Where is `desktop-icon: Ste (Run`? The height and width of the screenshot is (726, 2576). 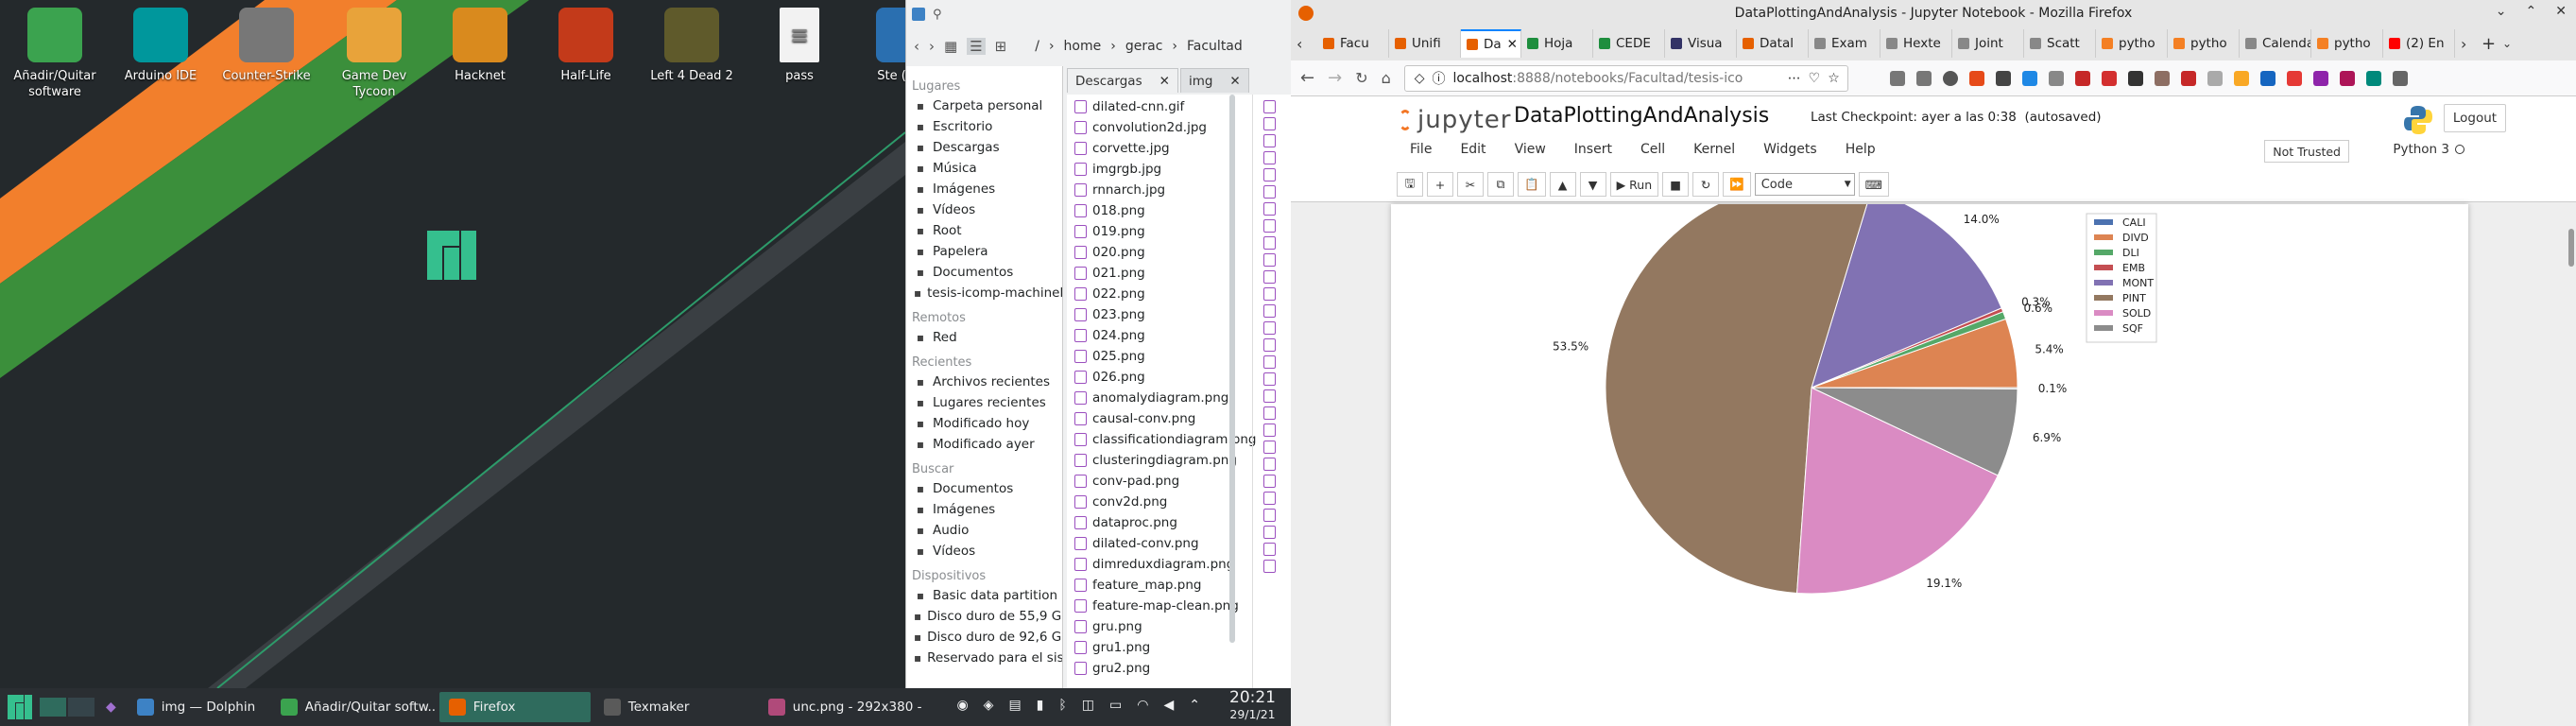 desktop-icon: Ste (Run is located at coordinates (877, 46).